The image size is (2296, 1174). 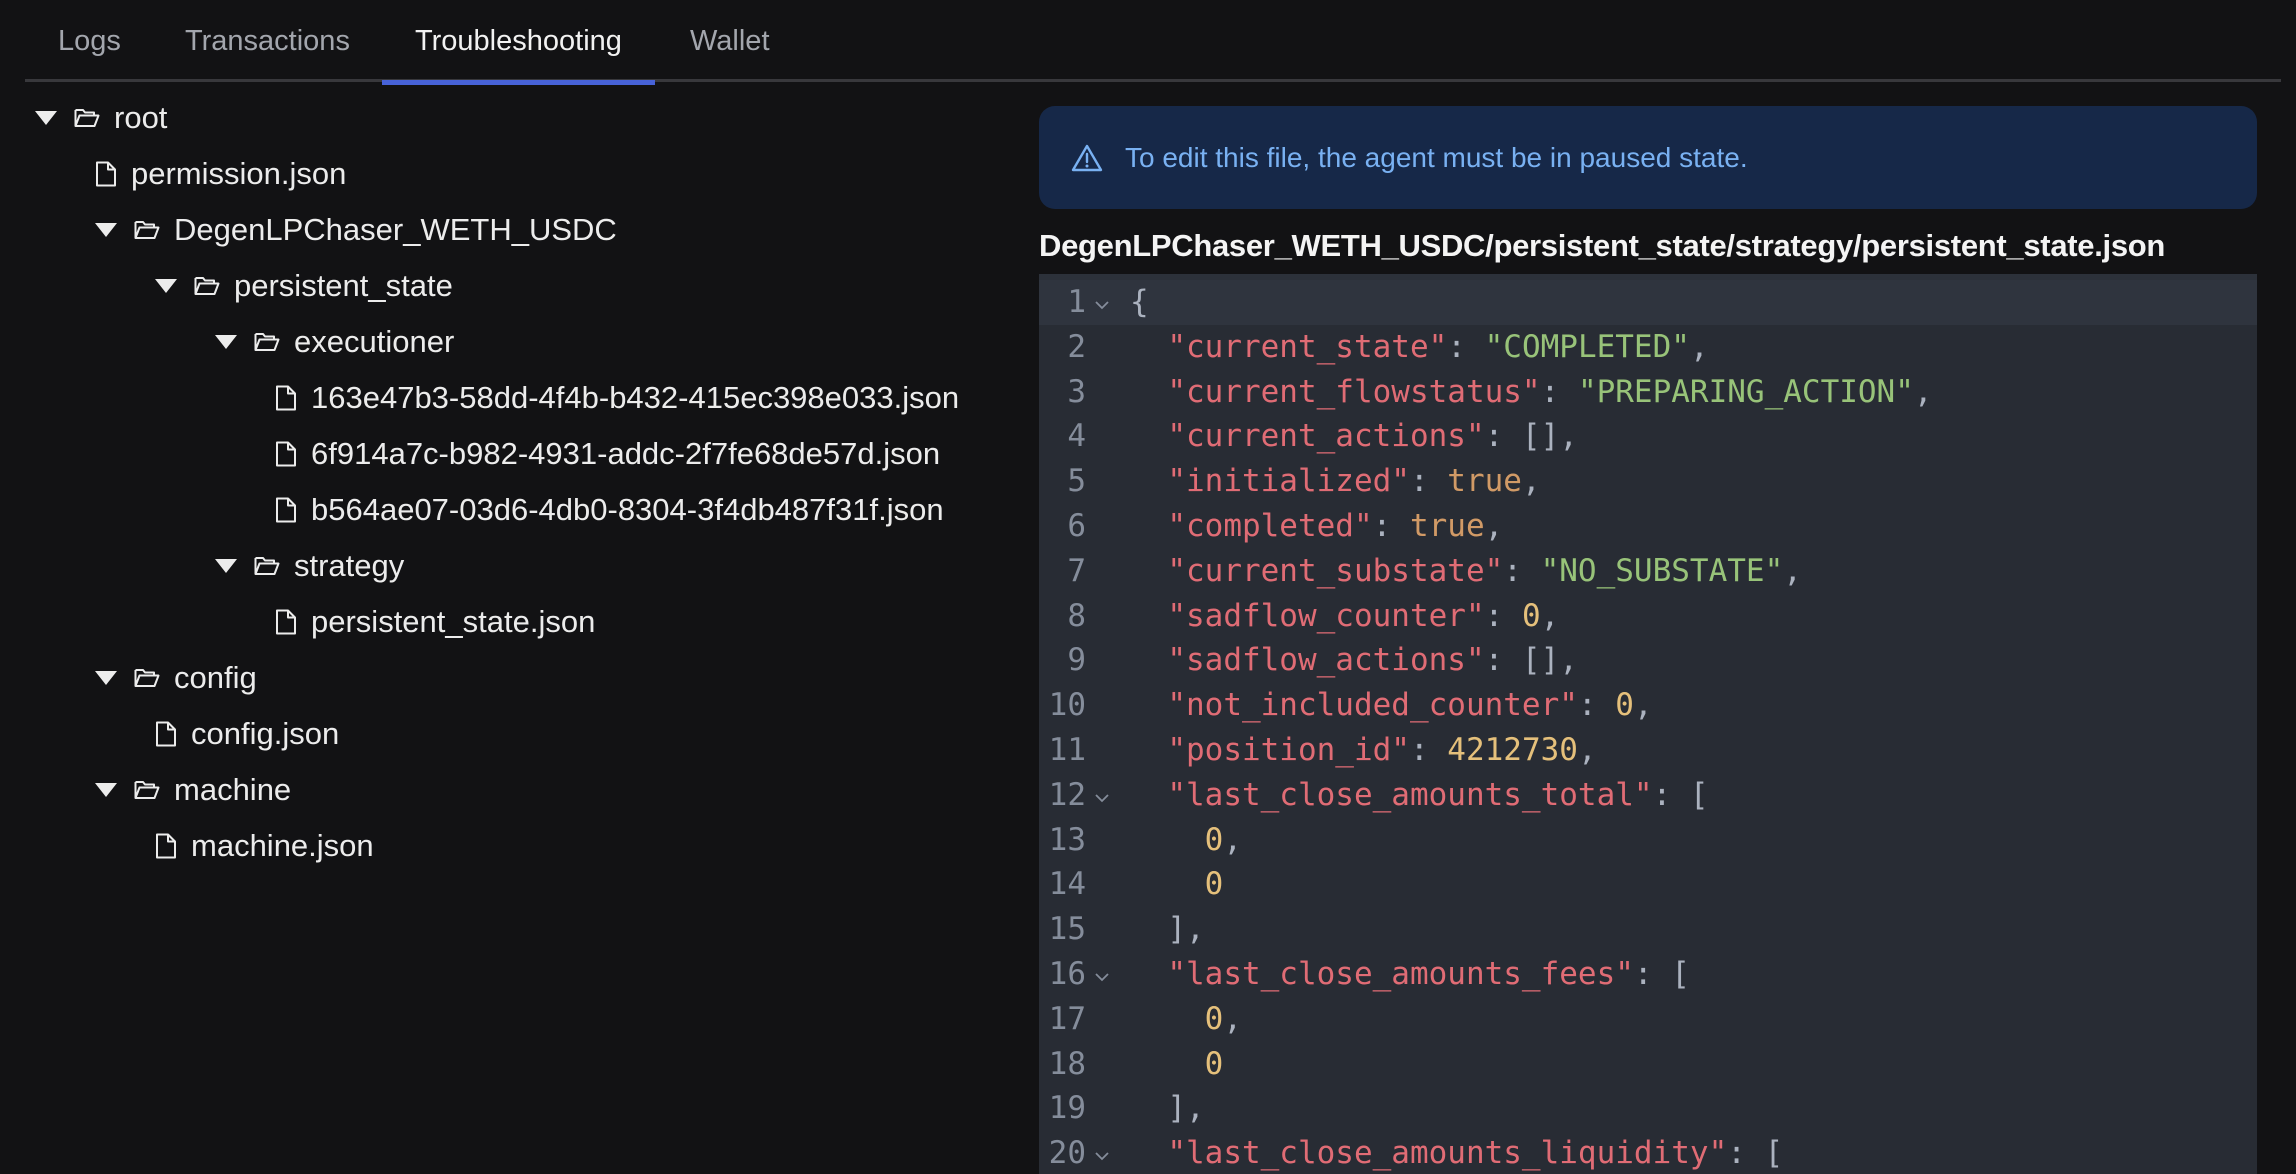 What do you see at coordinates (518, 42) in the screenshot?
I see `tab-troubleshooting: Troubleshooting` at bounding box center [518, 42].